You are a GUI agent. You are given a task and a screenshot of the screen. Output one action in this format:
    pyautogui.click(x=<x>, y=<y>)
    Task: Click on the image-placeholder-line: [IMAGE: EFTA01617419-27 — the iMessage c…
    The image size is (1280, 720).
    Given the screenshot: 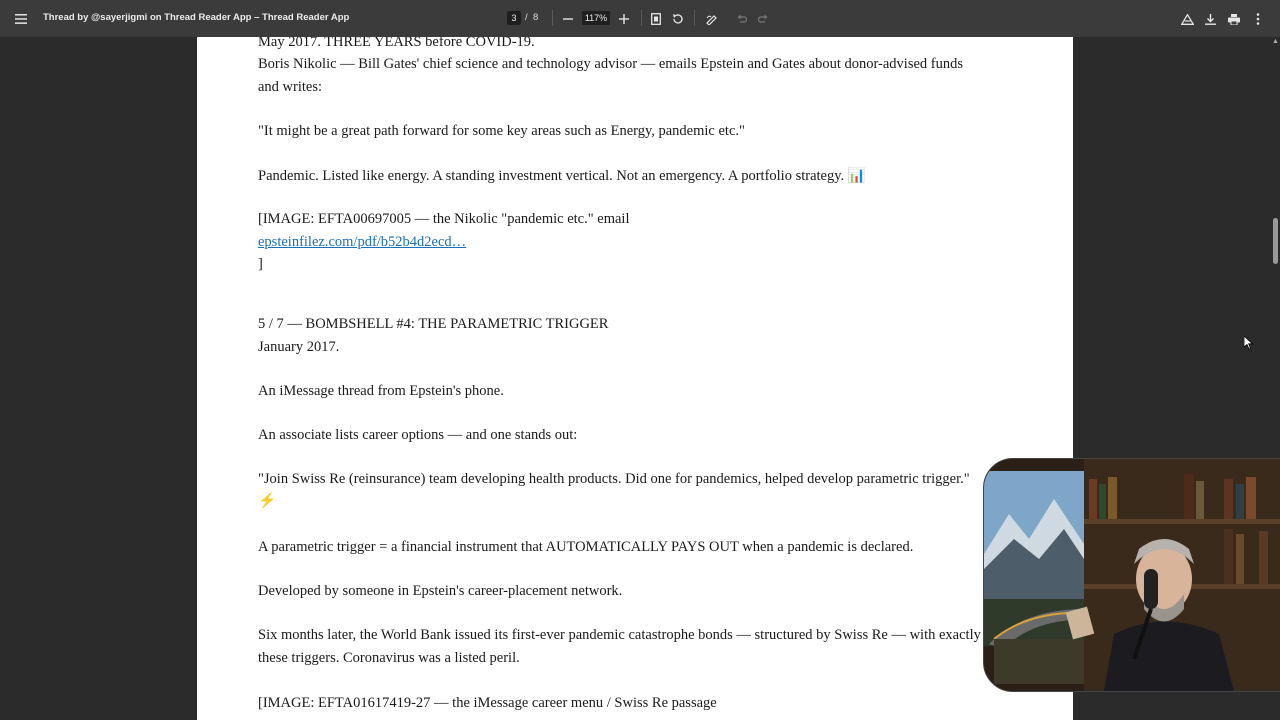 What is the action you would take?
    pyautogui.click(x=487, y=703)
    